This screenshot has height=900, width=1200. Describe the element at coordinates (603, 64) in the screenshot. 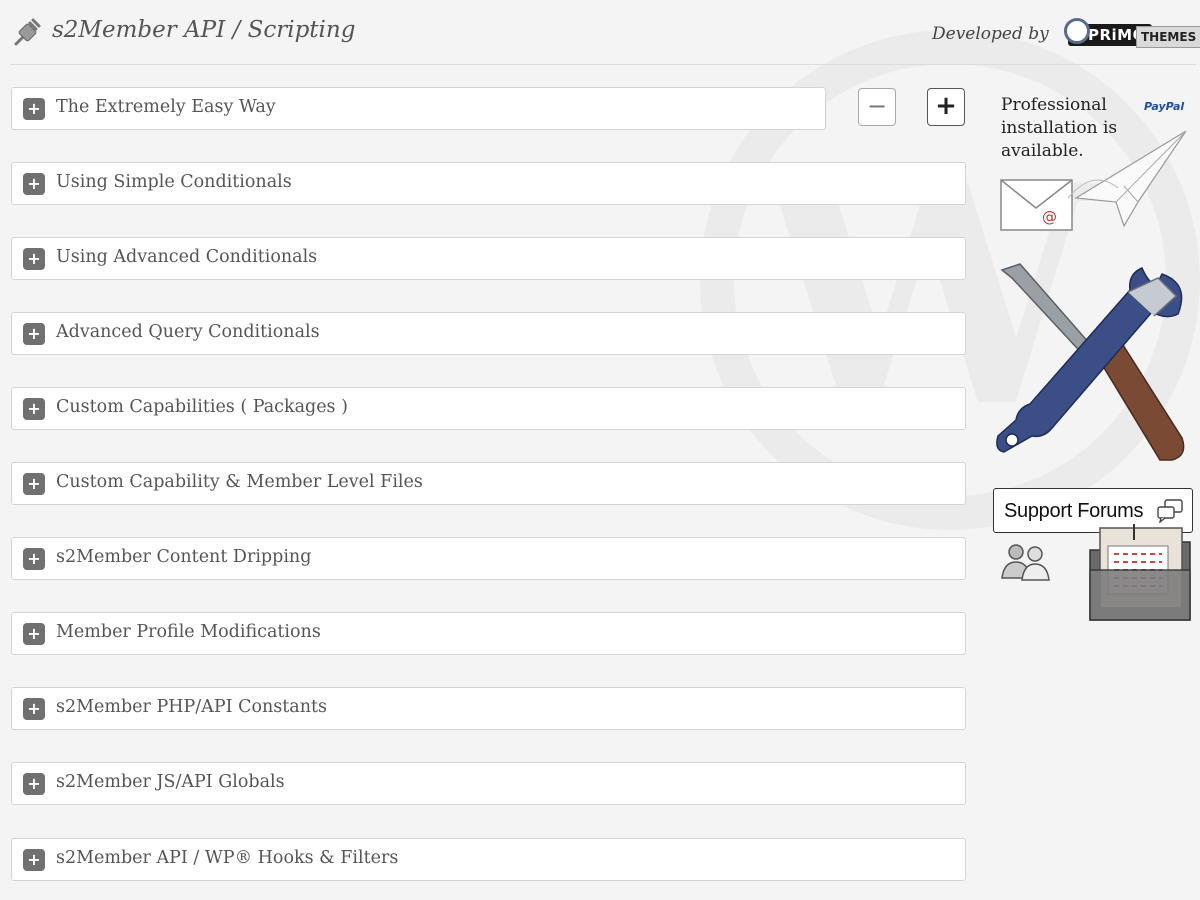

I see `header-divider` at that location.